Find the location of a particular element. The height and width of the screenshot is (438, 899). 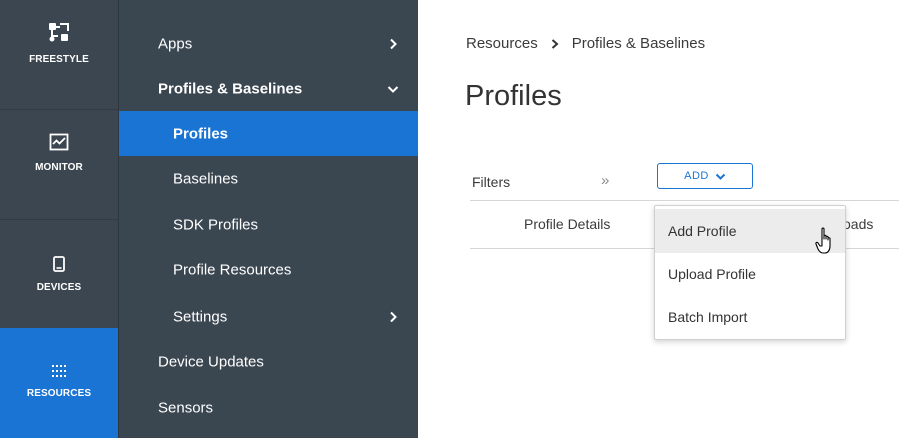

nav-item-sdk-profiles: SDK Profiles is located at coordinates (269, 224).